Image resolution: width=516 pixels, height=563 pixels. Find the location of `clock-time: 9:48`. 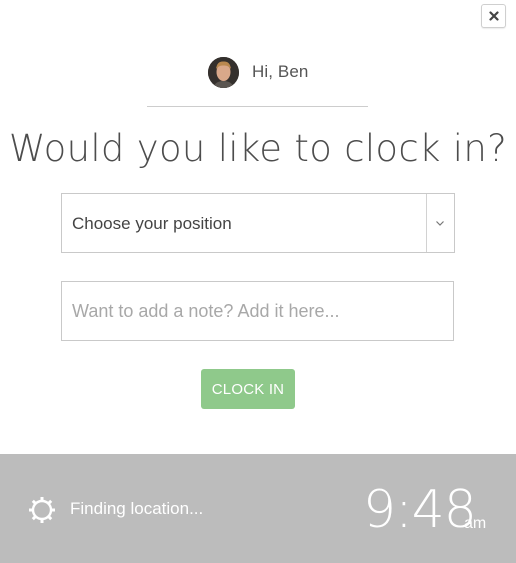

clock-time: 9:48 is located at coordinates (420, 510).